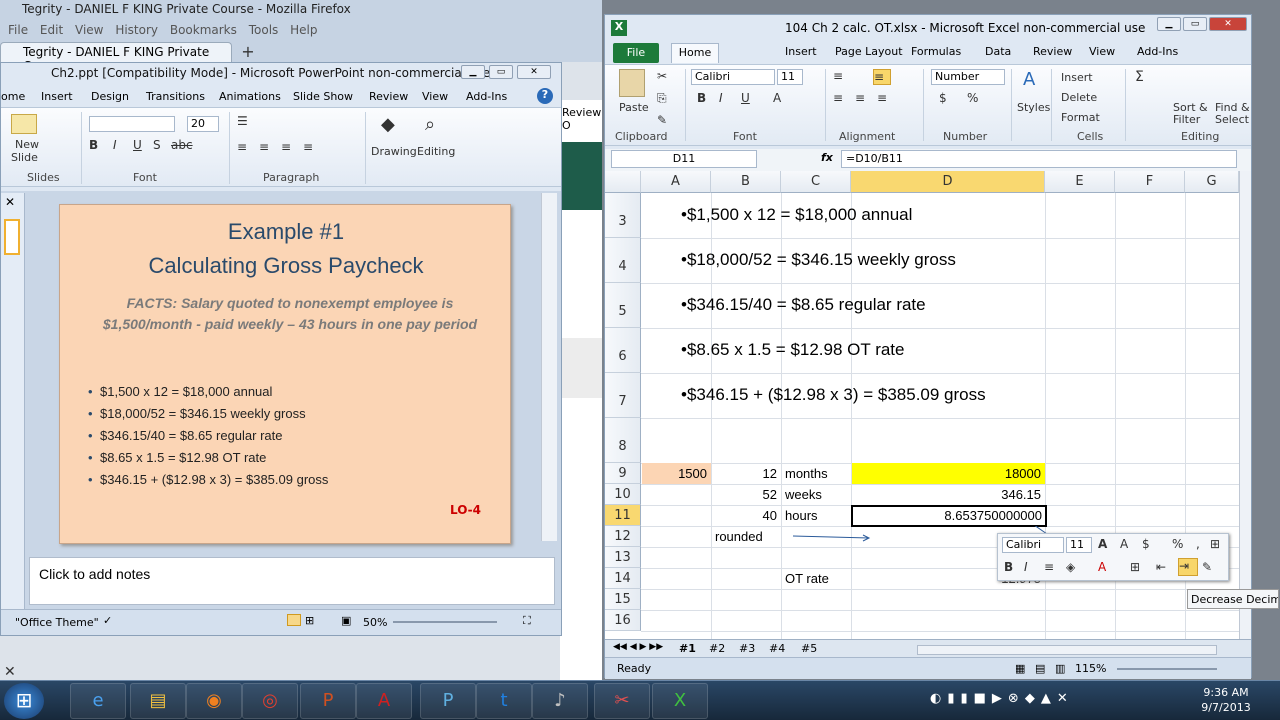 The image size is (1280, 720). What do you see at coordinates (1077, 77) in the screenshot?
I see `insert-cells-button: Insert` at bounding box center [1077, 77].